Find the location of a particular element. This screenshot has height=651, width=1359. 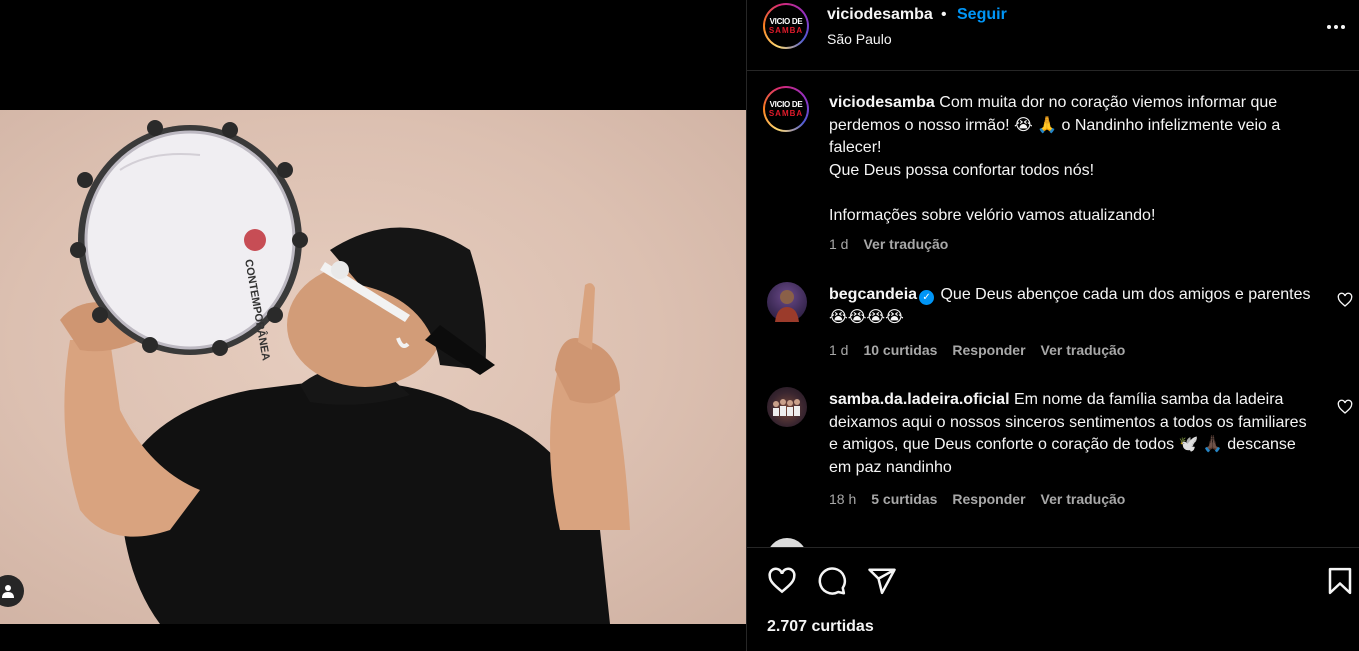

comment-time: 18 h is located at coordinates (842, 499).